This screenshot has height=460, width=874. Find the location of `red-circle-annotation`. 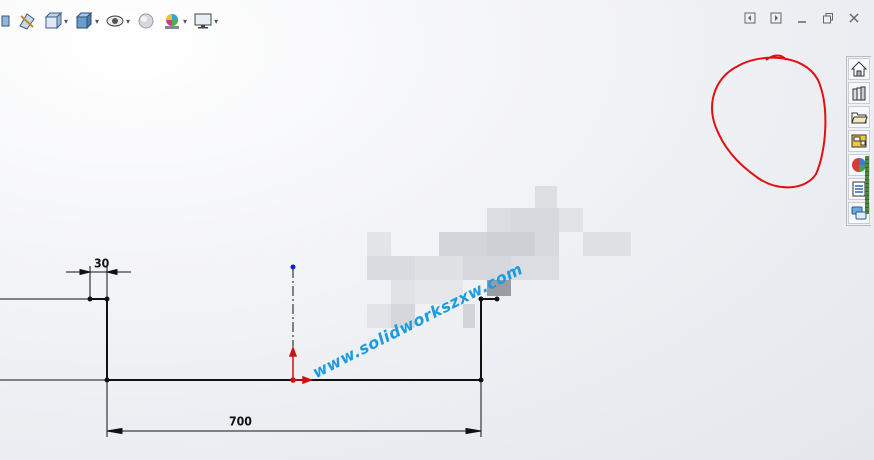

red-circle-annotation is located at coordinates (769, 121).